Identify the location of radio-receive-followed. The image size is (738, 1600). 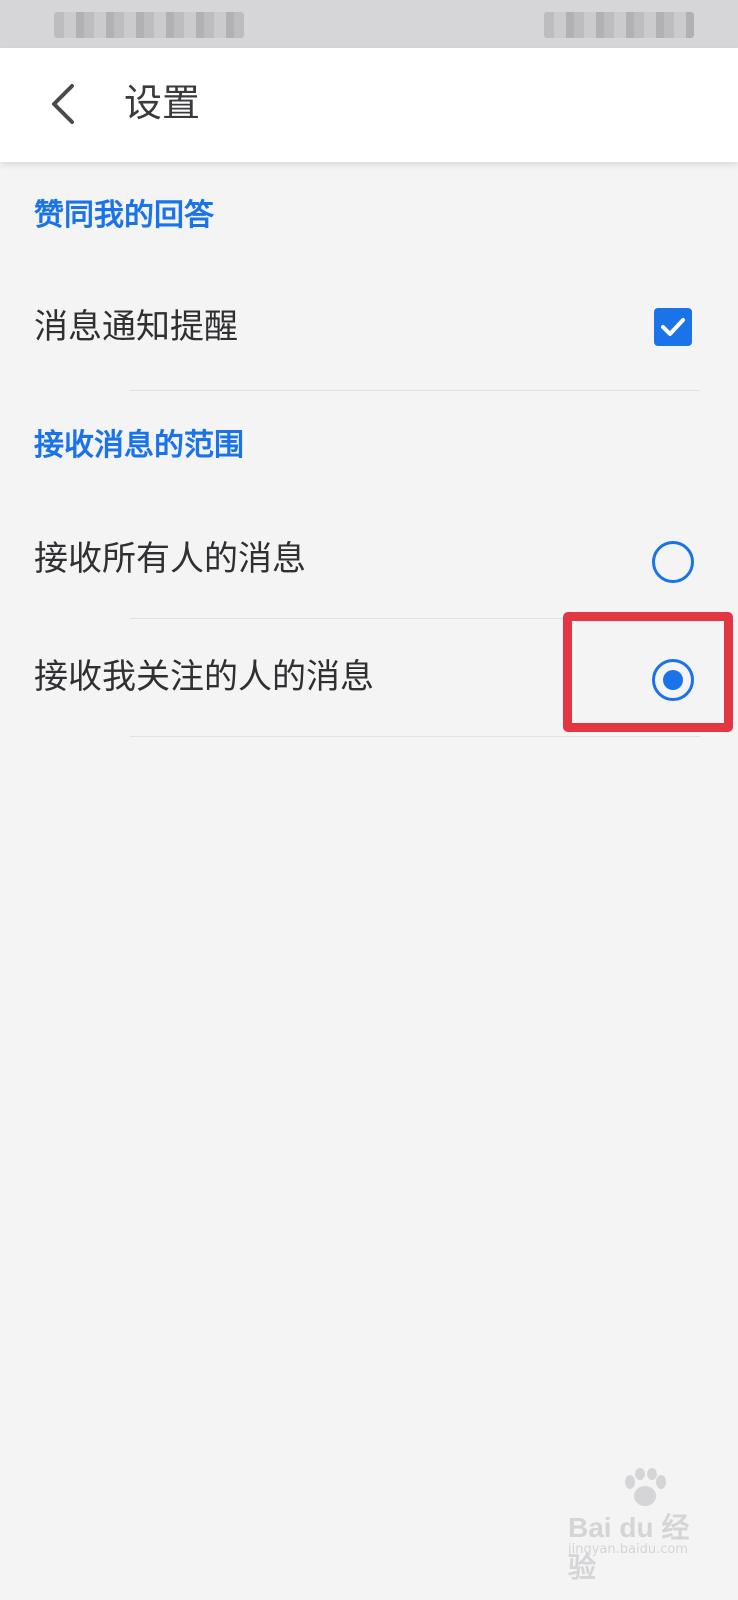
(673, 680).